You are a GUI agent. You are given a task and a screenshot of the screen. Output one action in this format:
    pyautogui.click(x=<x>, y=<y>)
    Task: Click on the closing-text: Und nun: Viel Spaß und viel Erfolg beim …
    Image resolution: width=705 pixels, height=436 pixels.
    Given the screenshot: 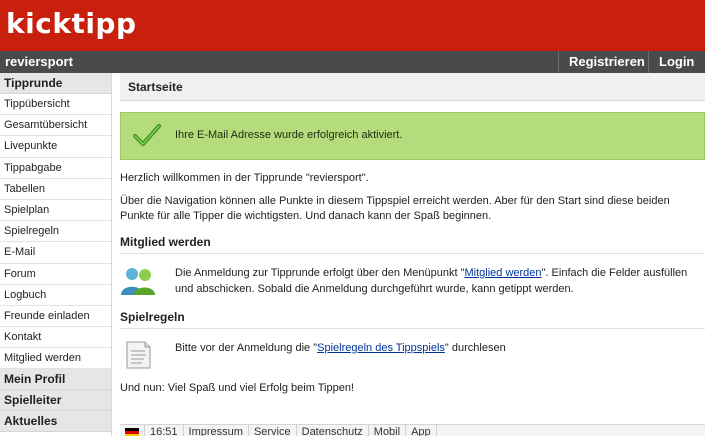 What is the action you would take?
    pyautogui.click(x=237, y=388)
    